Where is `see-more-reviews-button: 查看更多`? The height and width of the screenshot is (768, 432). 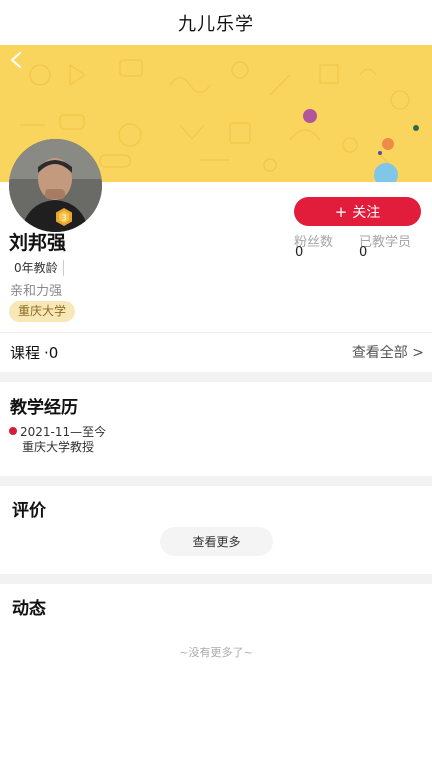
see-more-reviews-button: 查看更多 is located at coordinates (216, 541).